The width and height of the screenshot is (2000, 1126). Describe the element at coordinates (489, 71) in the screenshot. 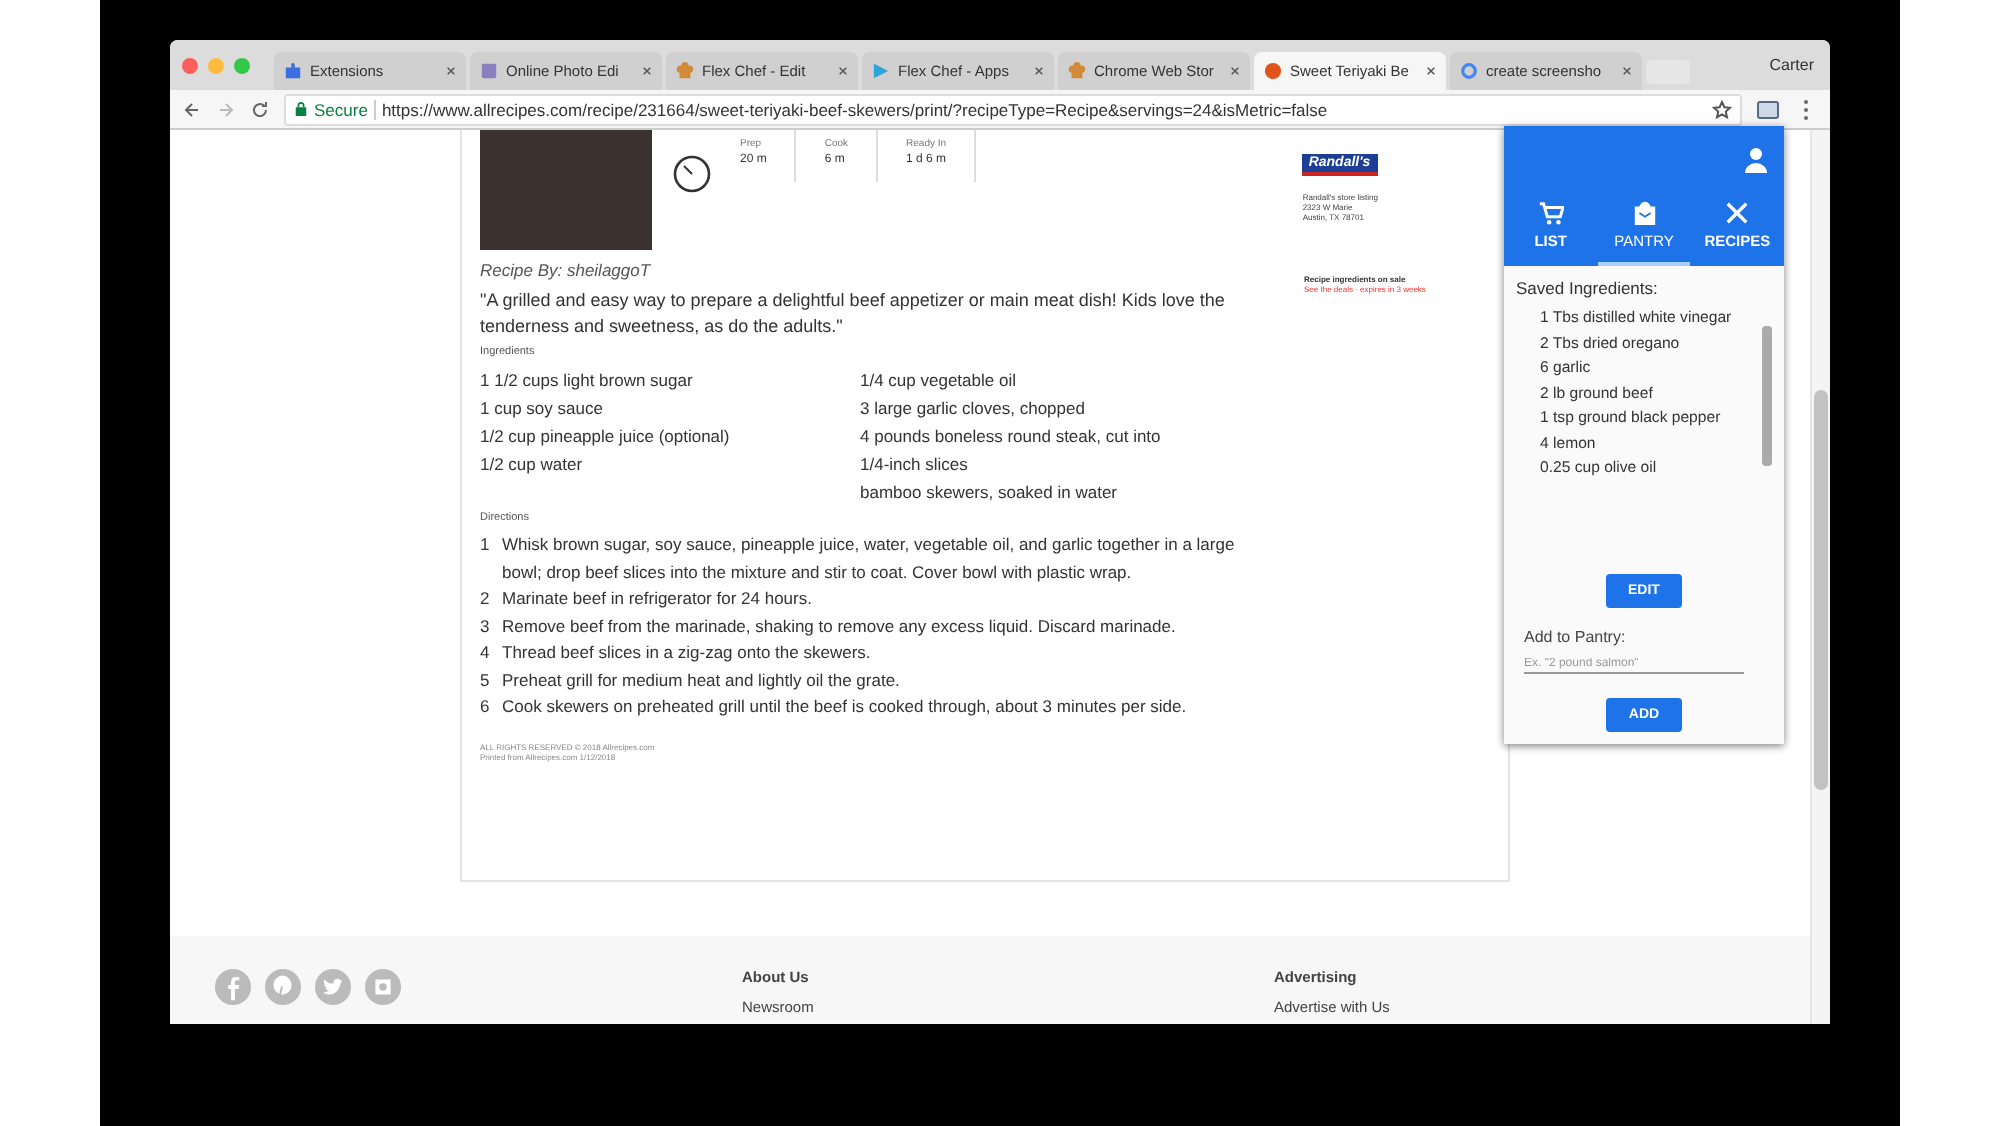

I see `photo-icon` at that location.